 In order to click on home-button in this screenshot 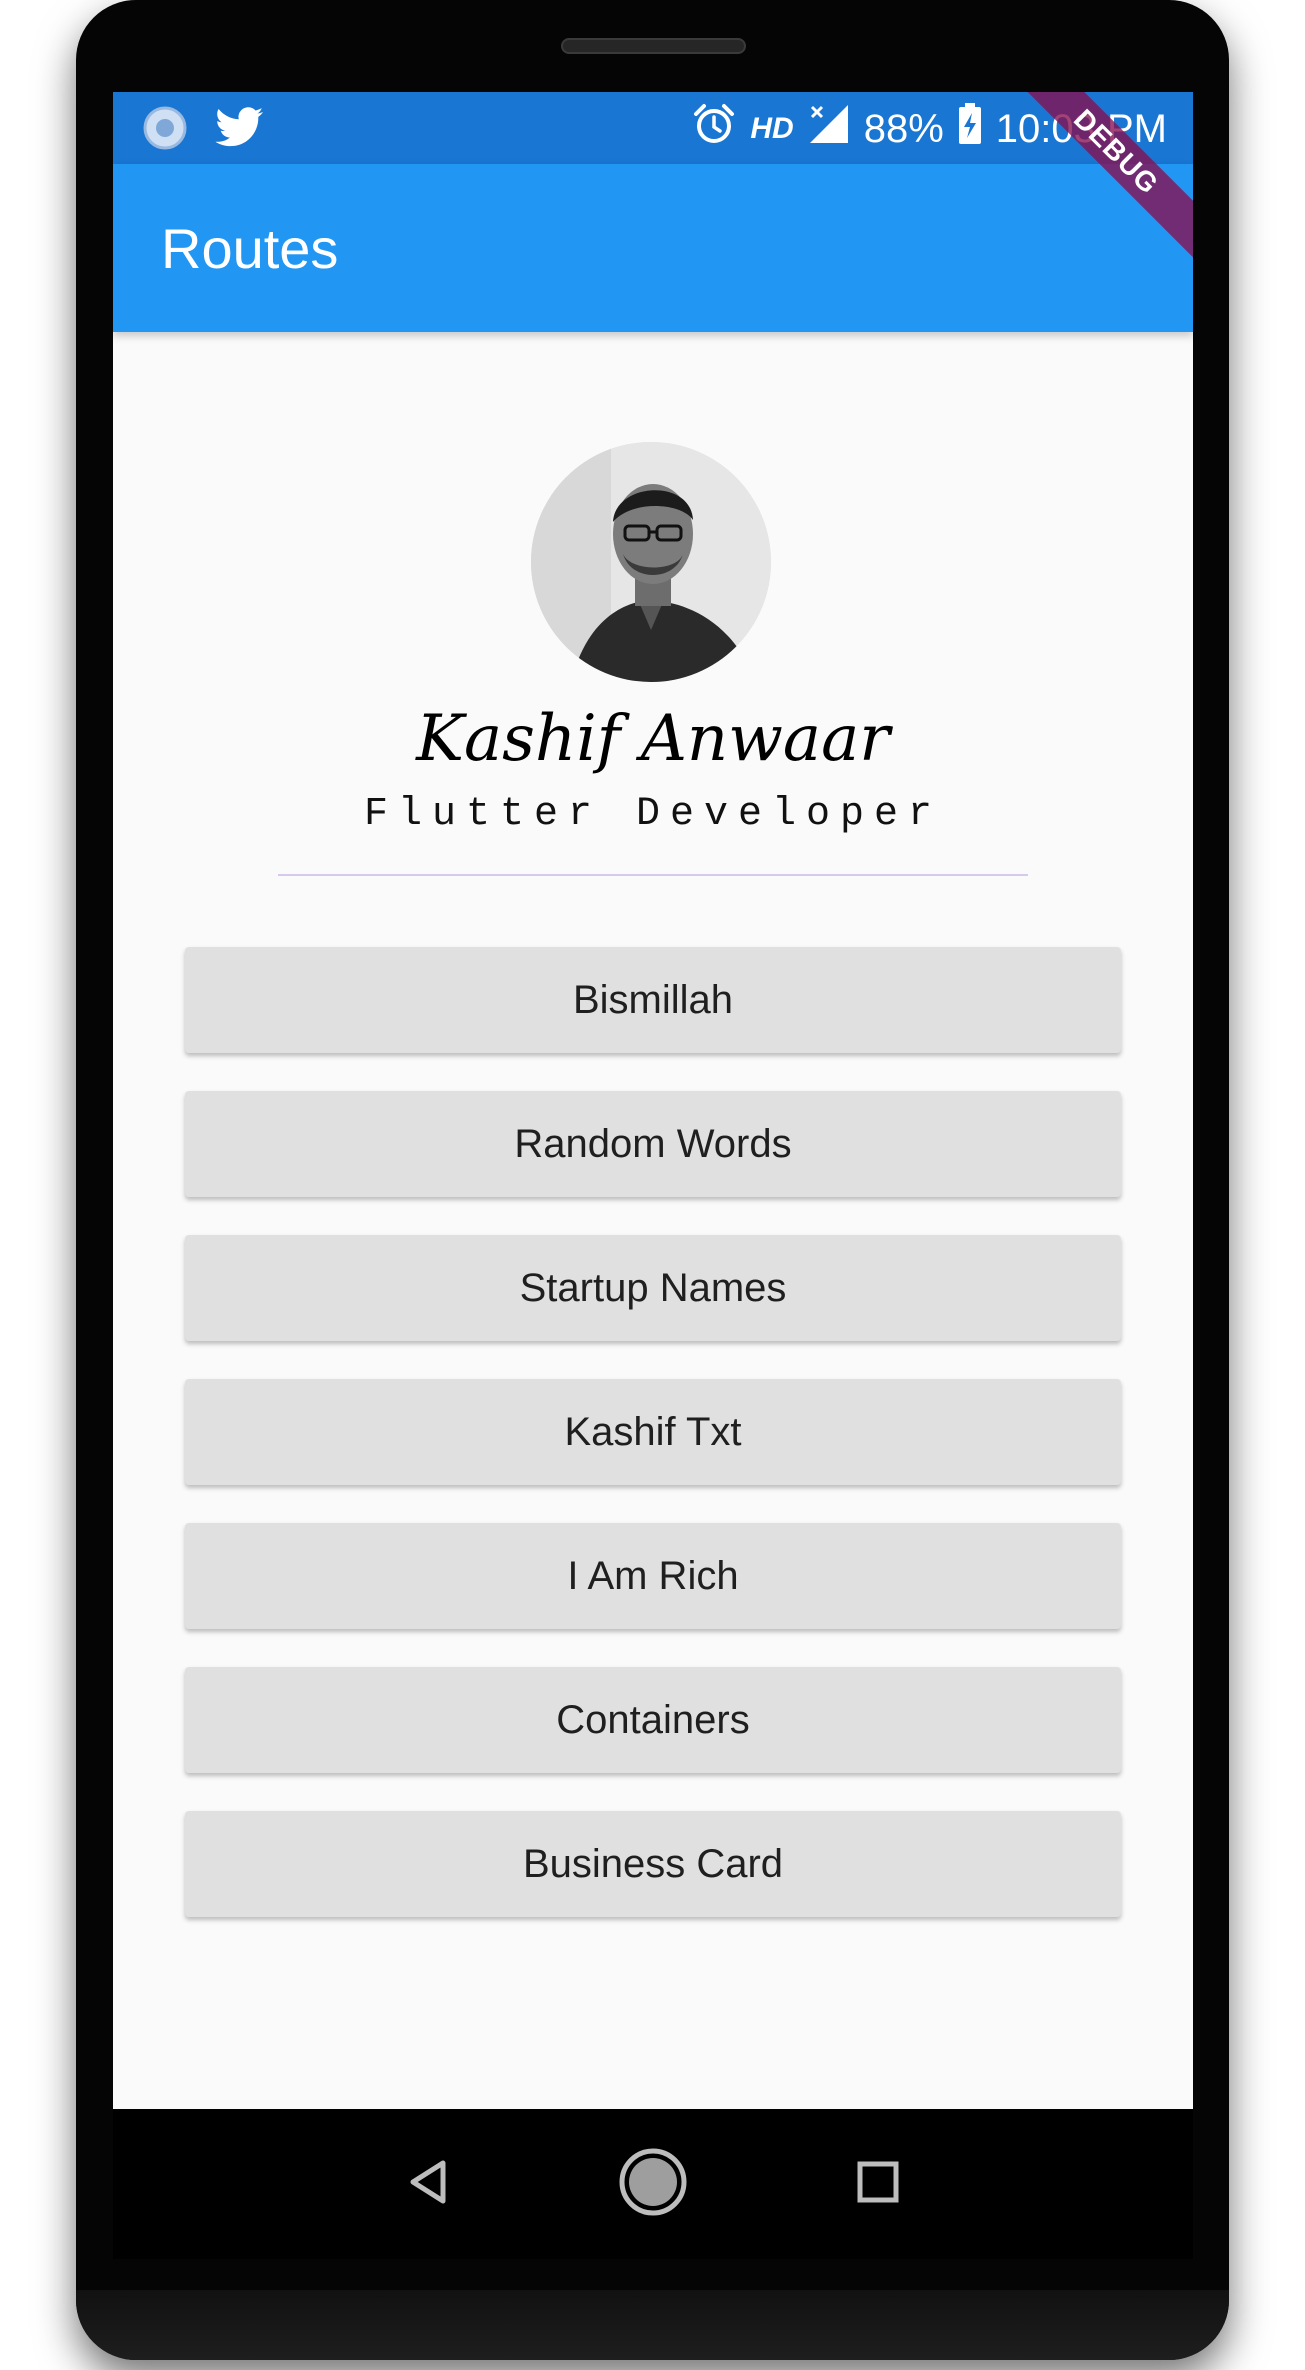, I will do `click(653, 2184)`.